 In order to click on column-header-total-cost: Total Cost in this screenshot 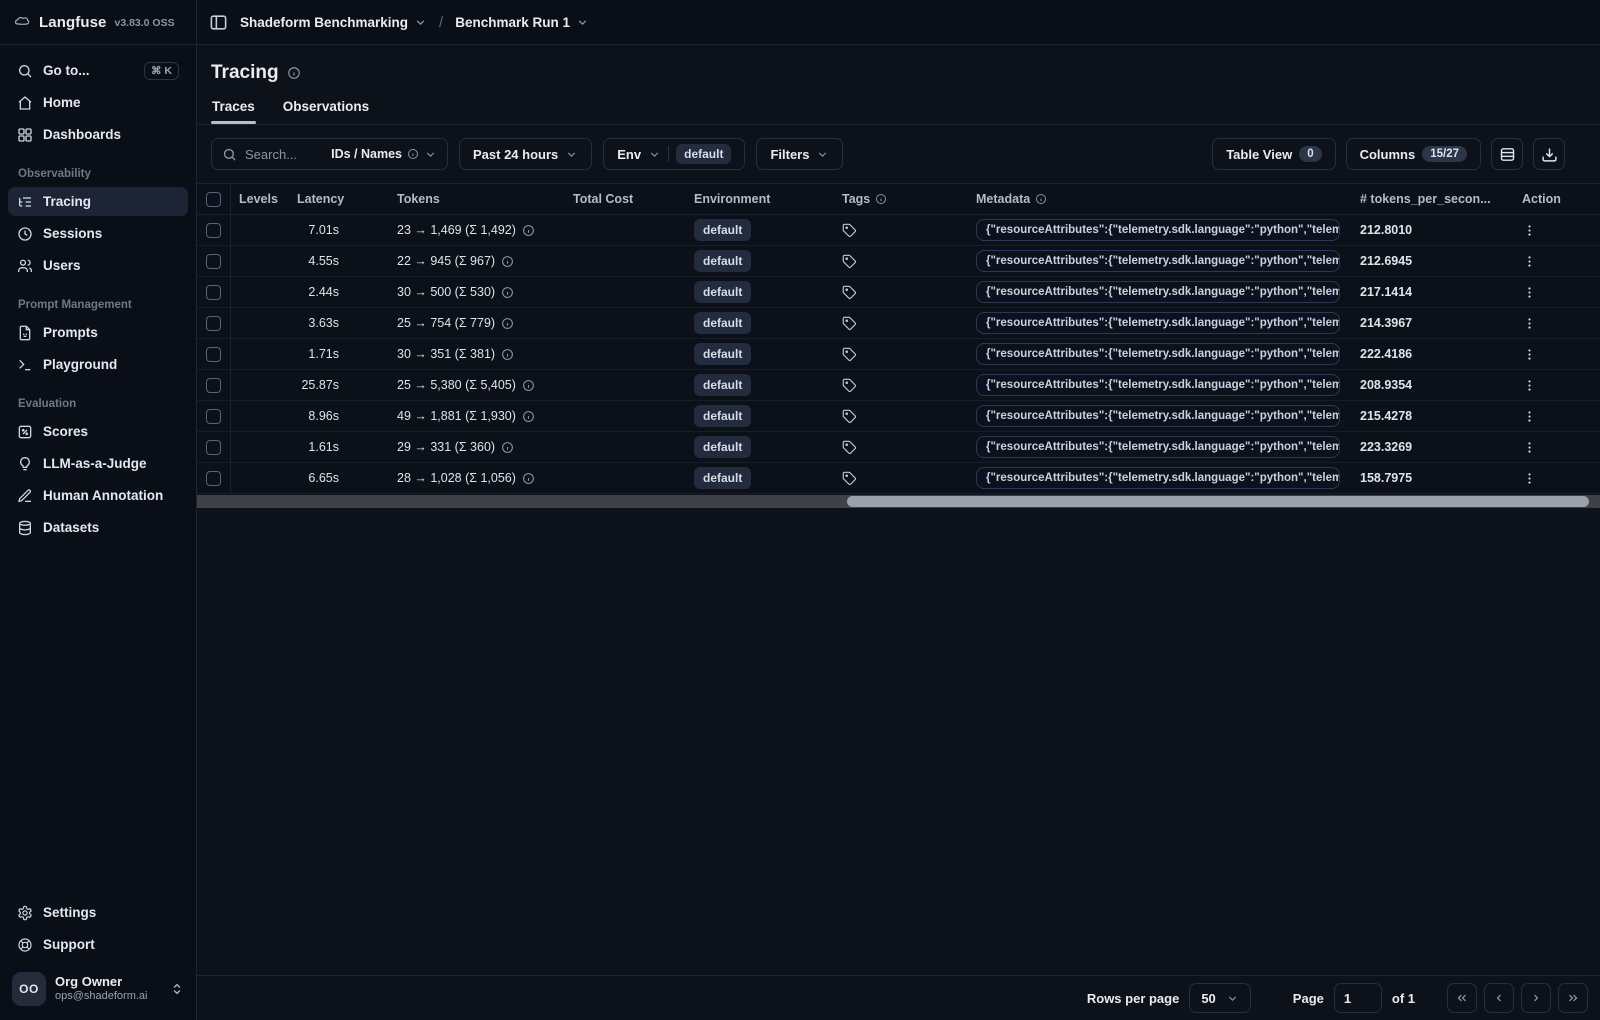, I will do `click(619, 199)`.